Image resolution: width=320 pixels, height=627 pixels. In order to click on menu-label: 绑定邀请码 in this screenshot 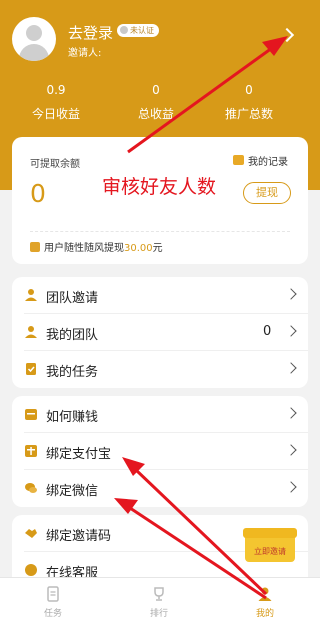, I will do `click(79, 536)`.